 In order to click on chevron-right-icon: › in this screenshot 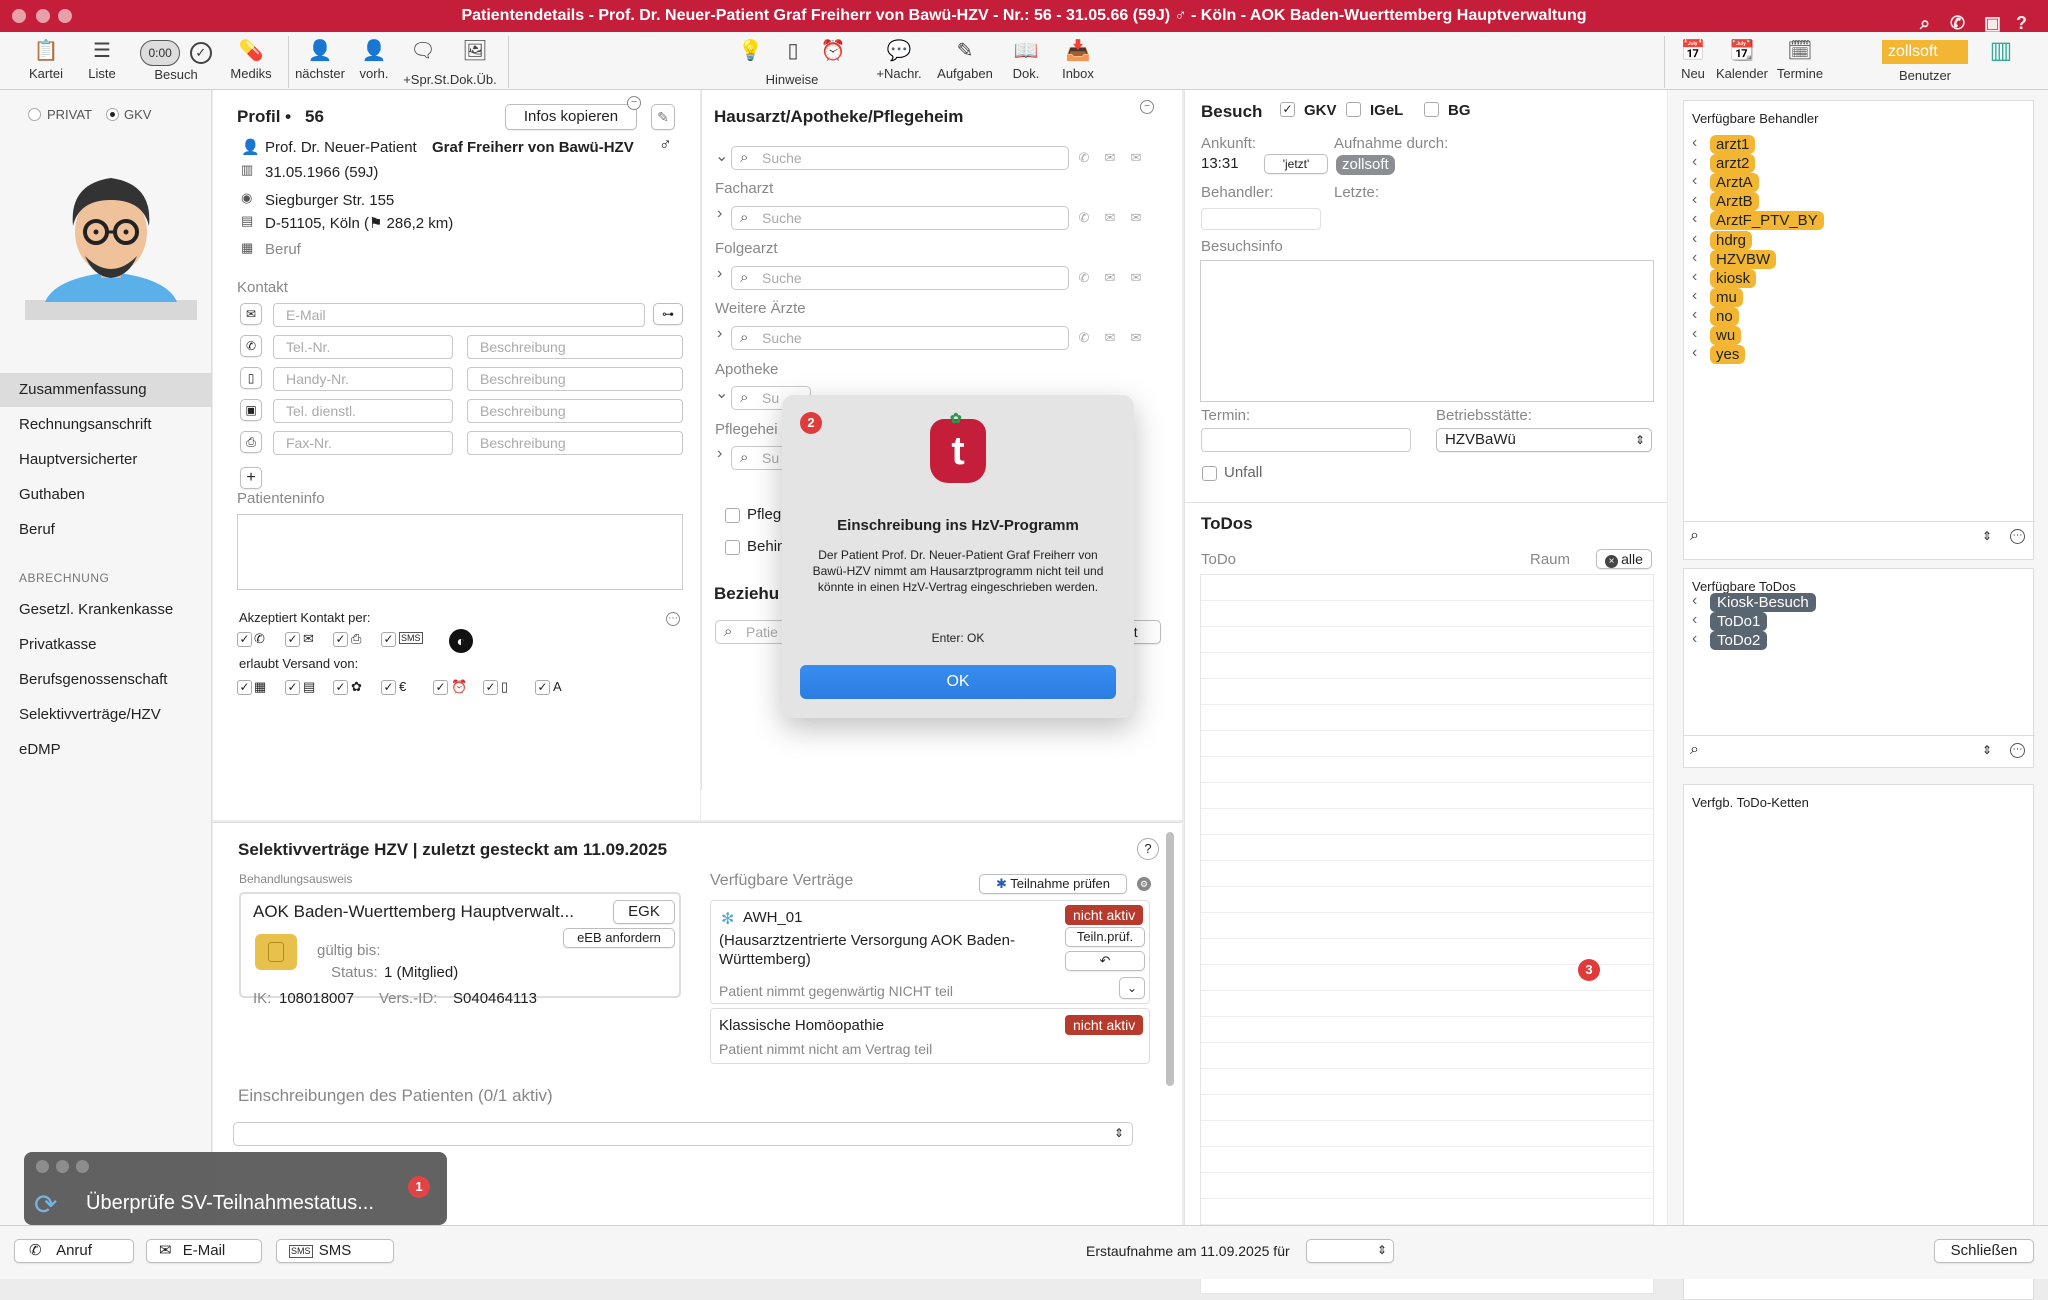, I will do `click(719, 454)`.